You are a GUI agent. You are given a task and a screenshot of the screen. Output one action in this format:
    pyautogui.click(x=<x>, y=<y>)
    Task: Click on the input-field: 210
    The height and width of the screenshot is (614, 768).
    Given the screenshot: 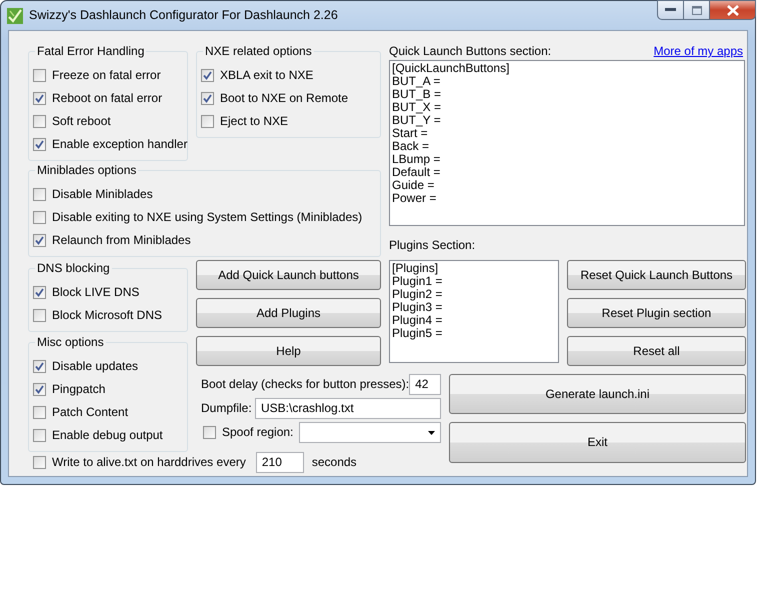 What is the action you would take?
    pyautogui.click(x=280, y=462)
    